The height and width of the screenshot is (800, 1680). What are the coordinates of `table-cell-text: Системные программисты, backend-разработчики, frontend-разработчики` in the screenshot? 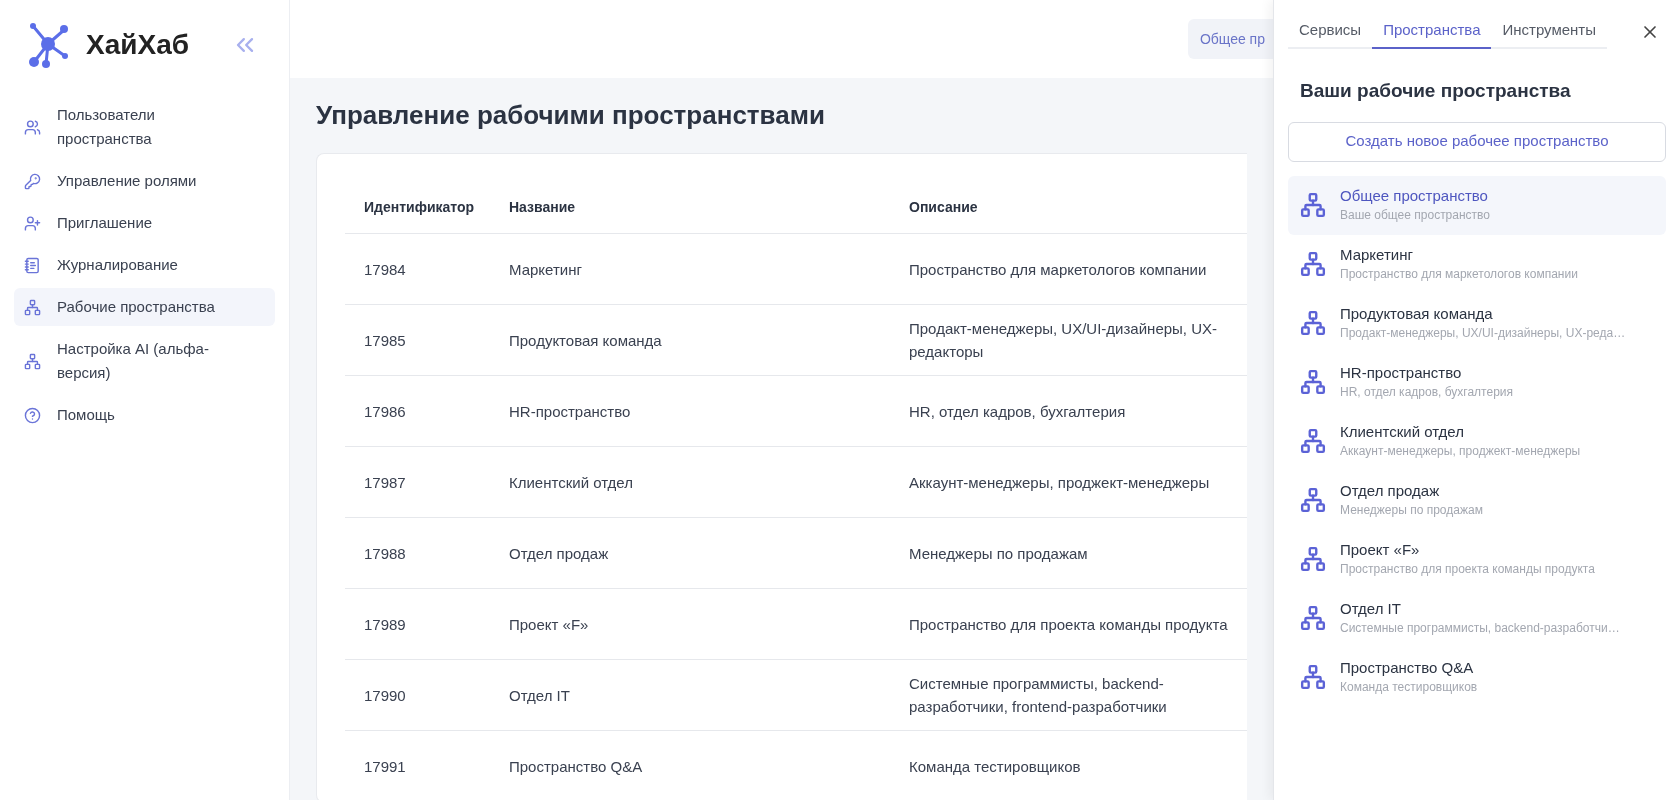 It's located at (1038, 695).